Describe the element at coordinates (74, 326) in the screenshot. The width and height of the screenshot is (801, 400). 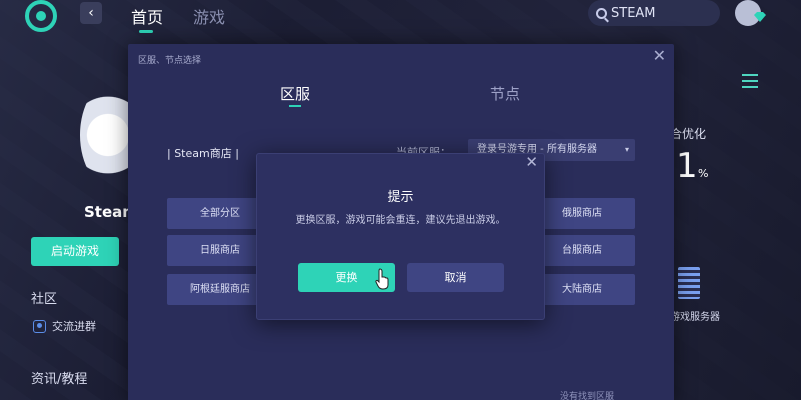
I see `join-group-label: 交流进群` at that location.